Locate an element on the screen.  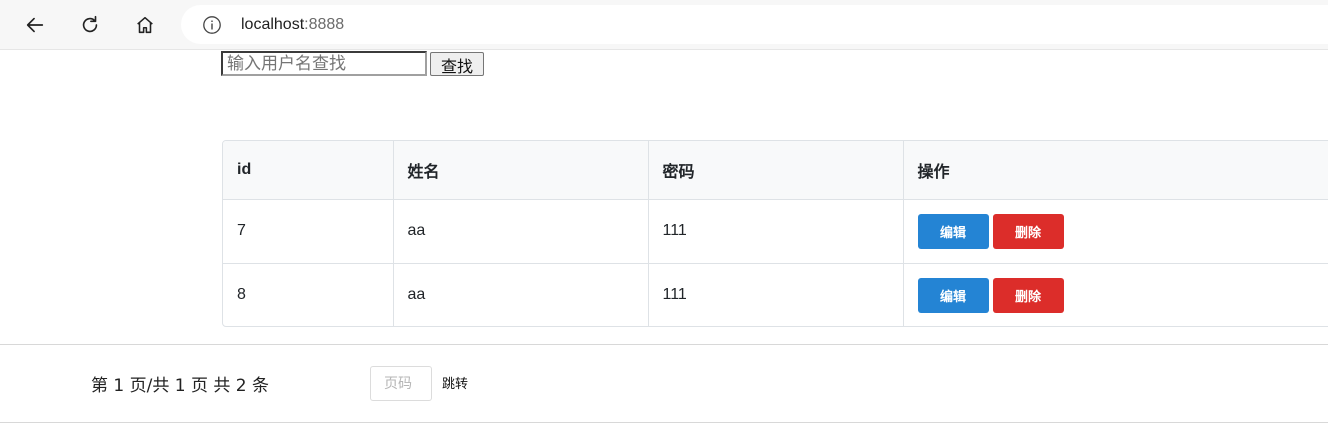
jump-button: 跳转 is located at coordinates (455, 382).